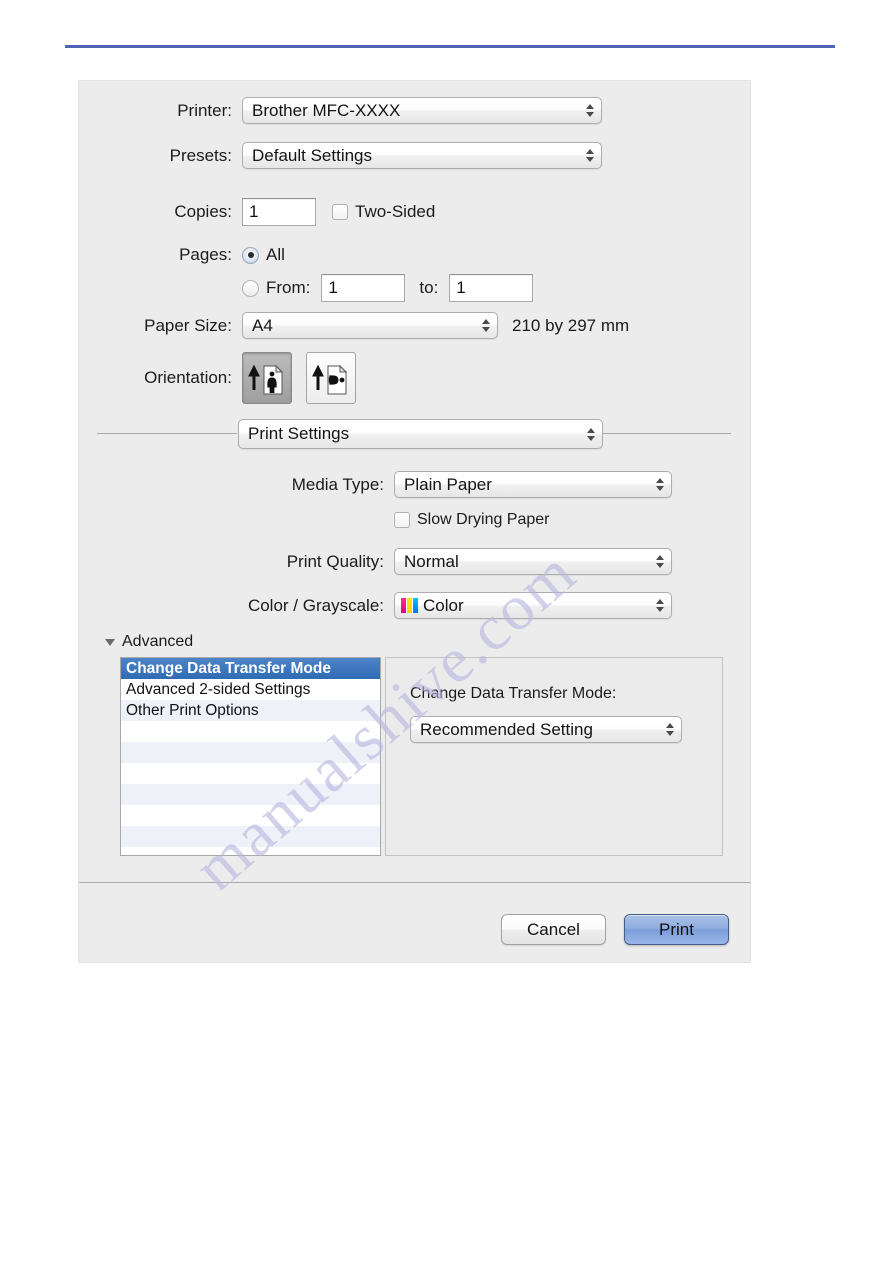  Describe the element at coordinates (262, 325) in the screenshot. I see `paper-size-value: A4` at that location.